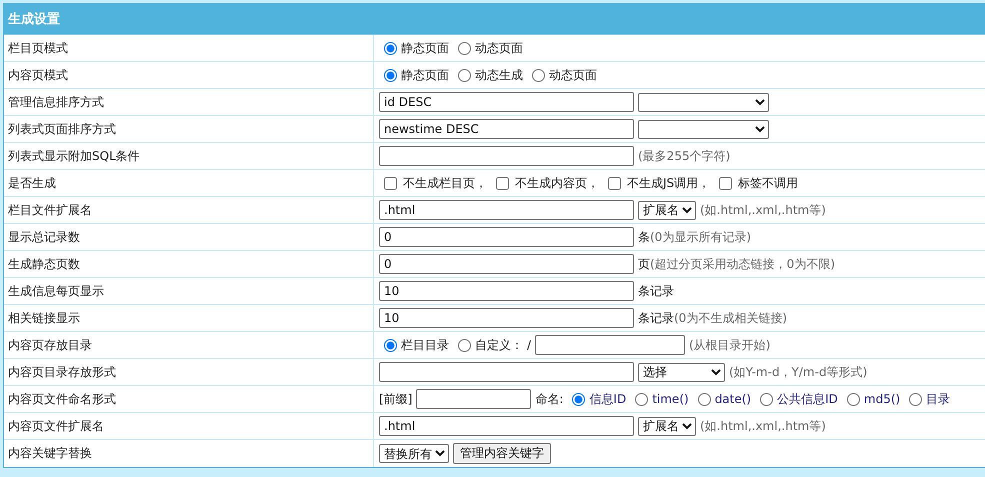 This screenshot has height=477, width=985. What do you see at coordinates (50, 345) in the screenshot?
I see `setting-label: 内容页存放目录` at bounding box center [50, 345].